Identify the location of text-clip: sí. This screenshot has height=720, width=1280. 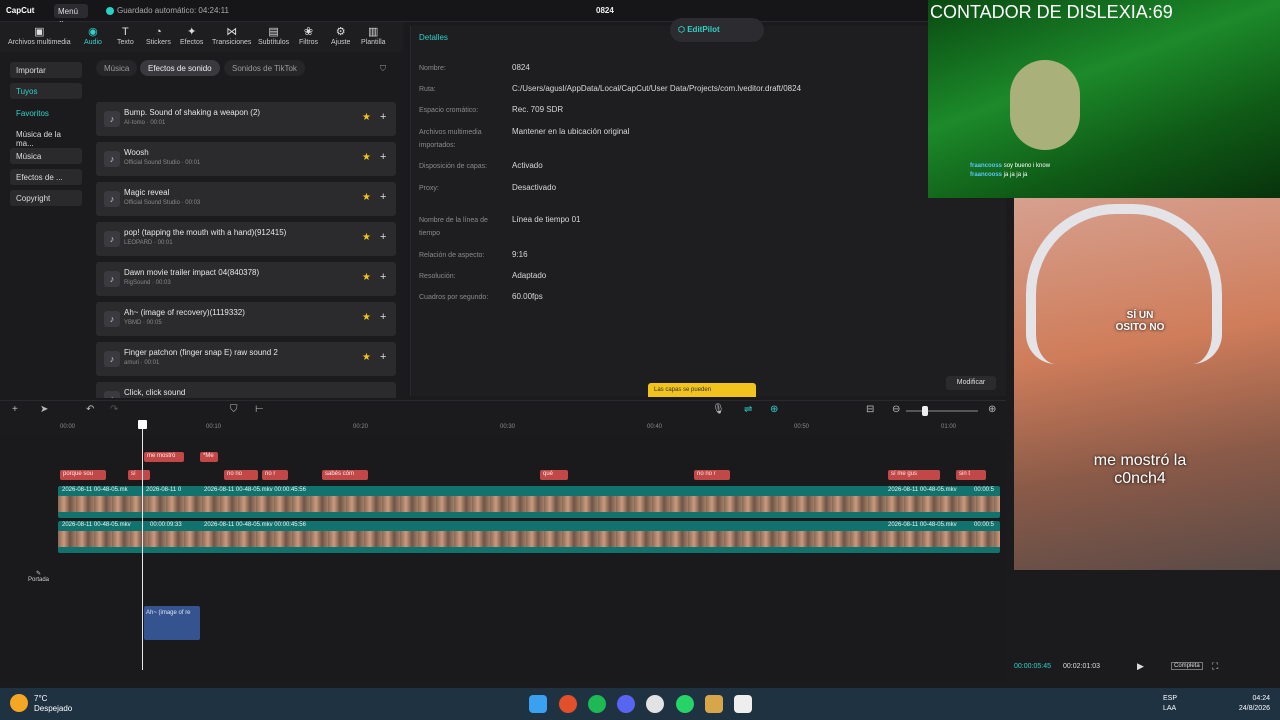
(139, 475).